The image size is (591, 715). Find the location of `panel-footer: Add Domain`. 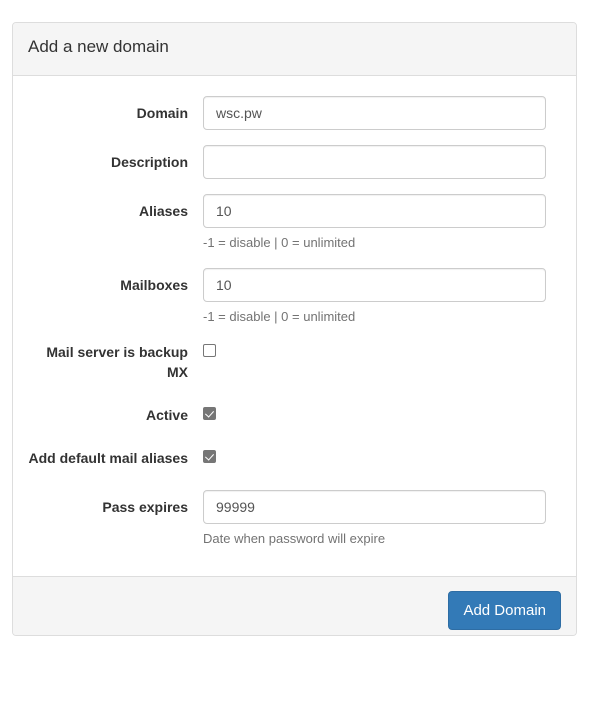

panel-footer: Add Domain is located at coordinates (294, 605).